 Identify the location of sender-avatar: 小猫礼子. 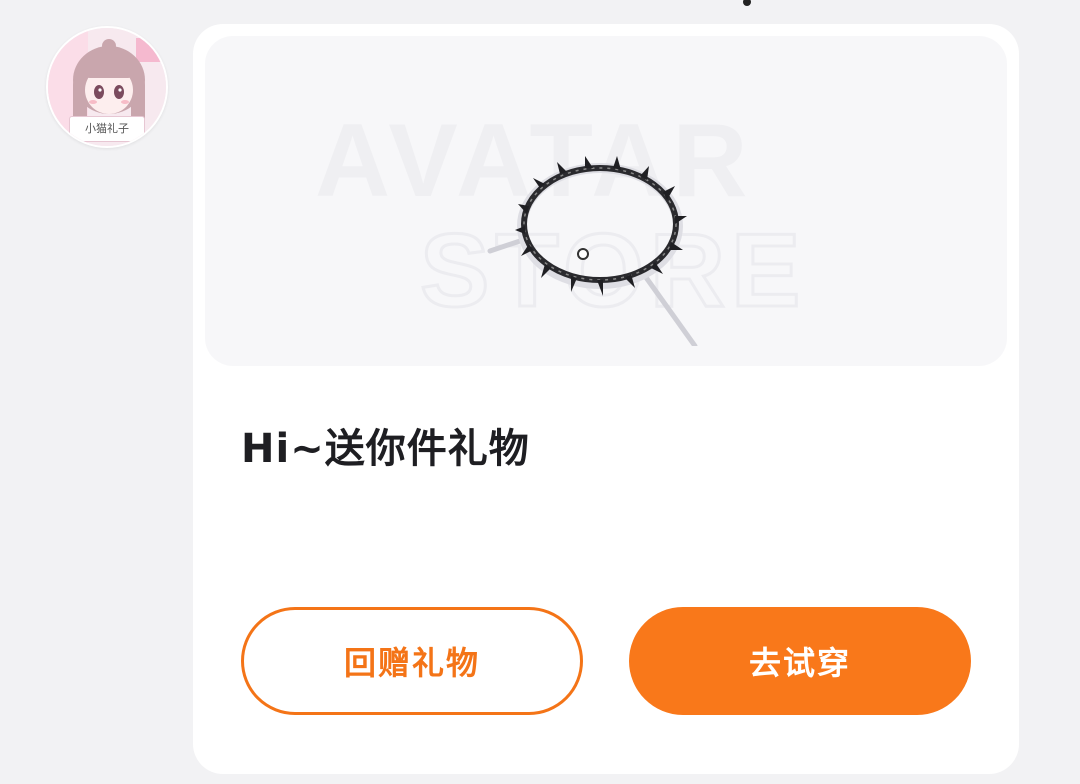
(107, 87).